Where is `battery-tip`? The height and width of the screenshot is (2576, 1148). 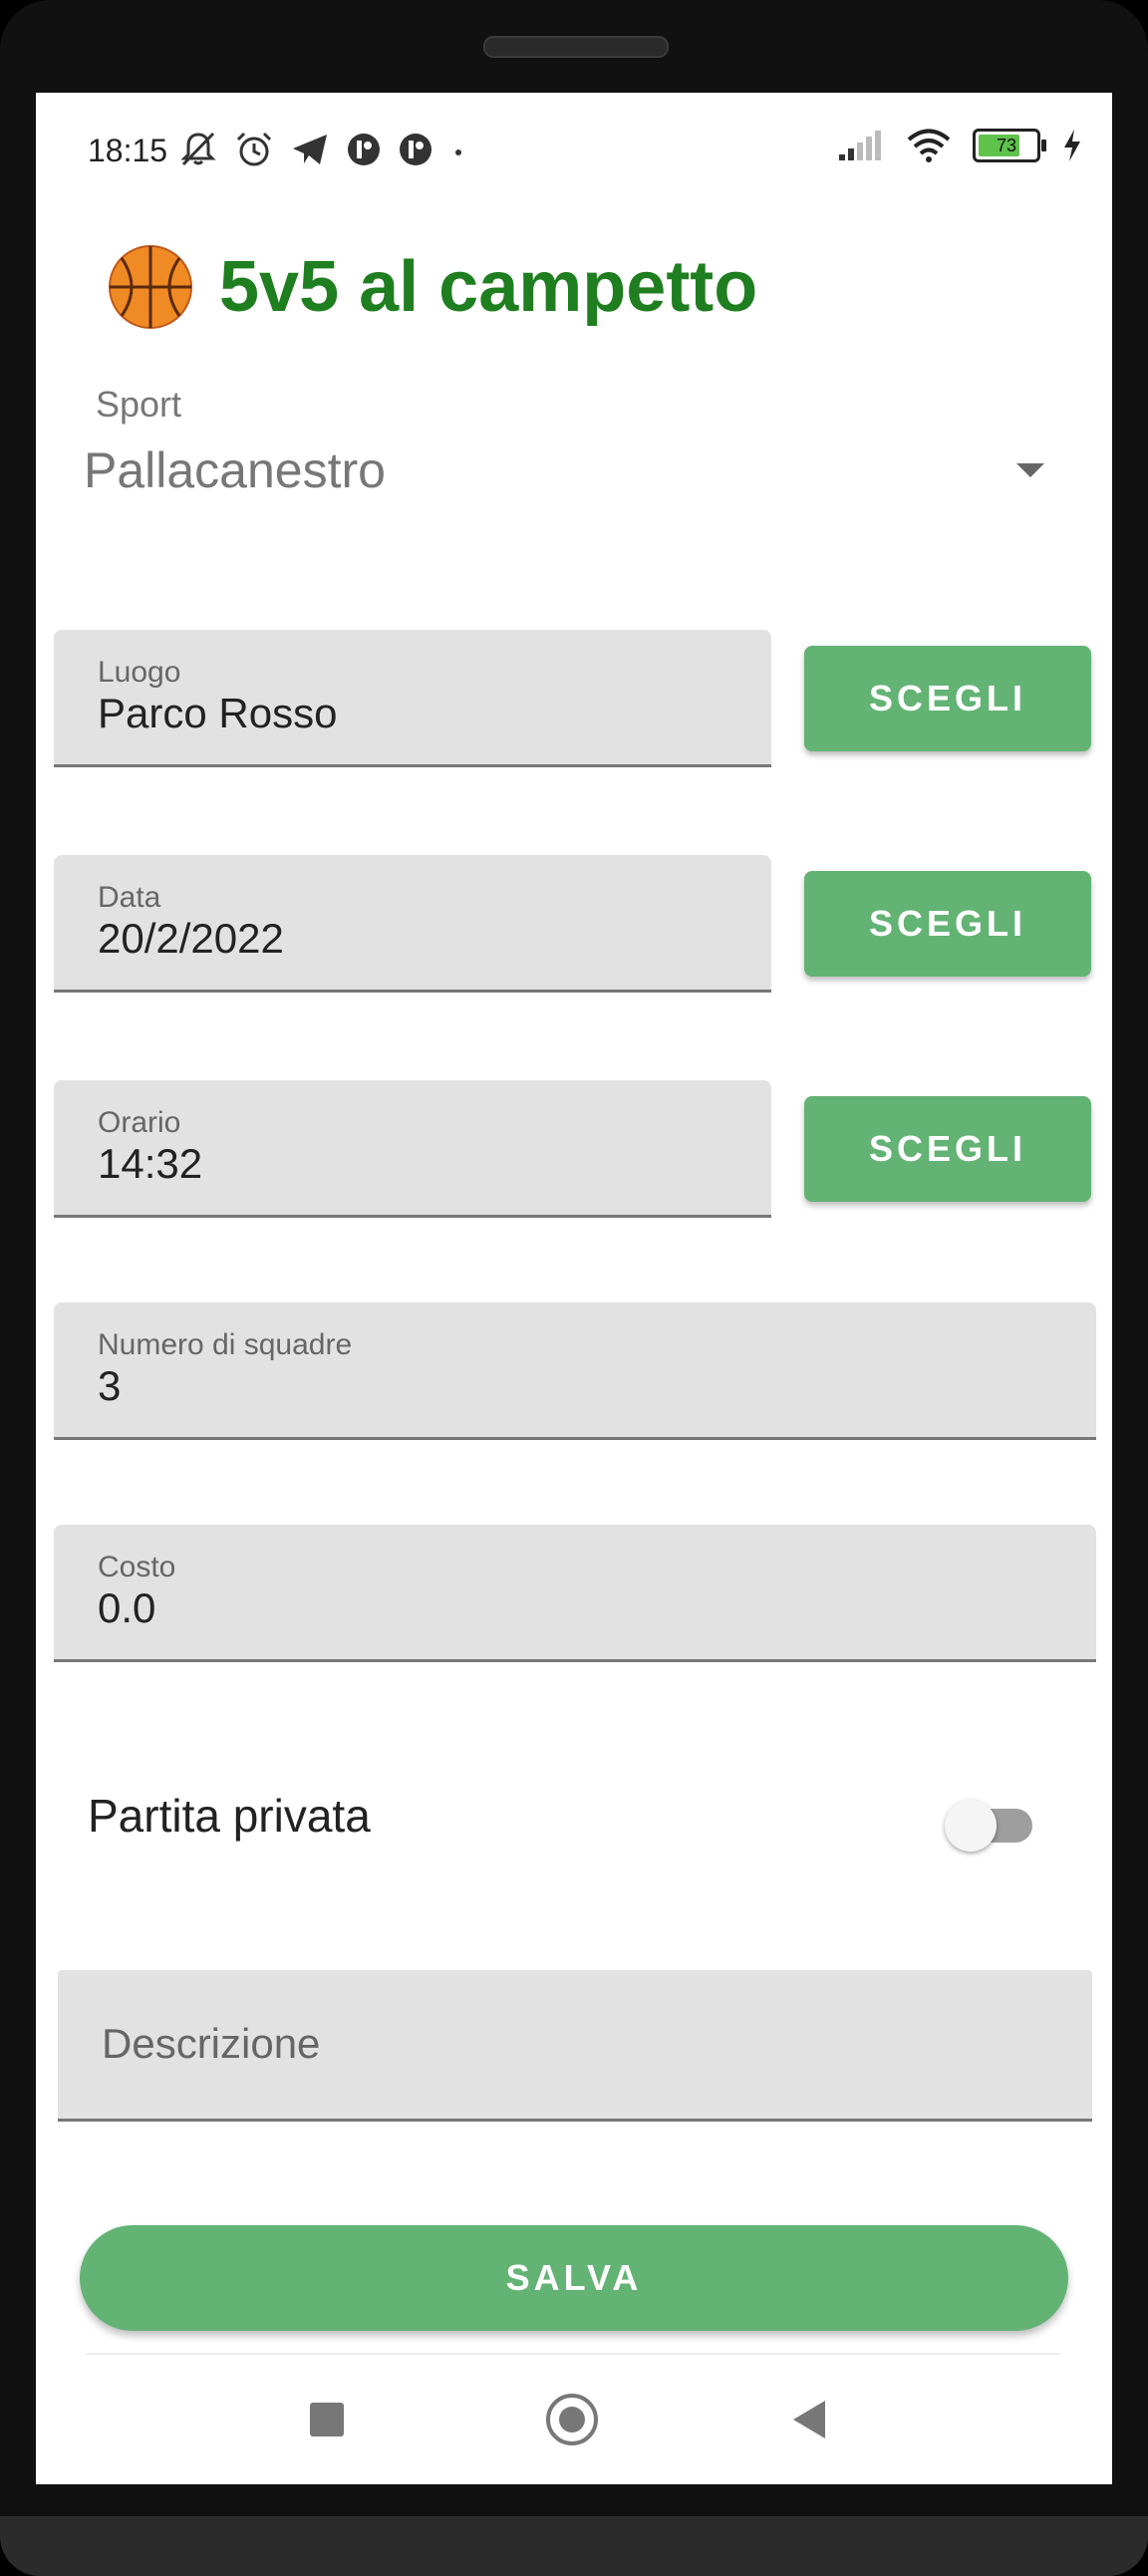 battery-tip is located at coordinates (1043, 145).